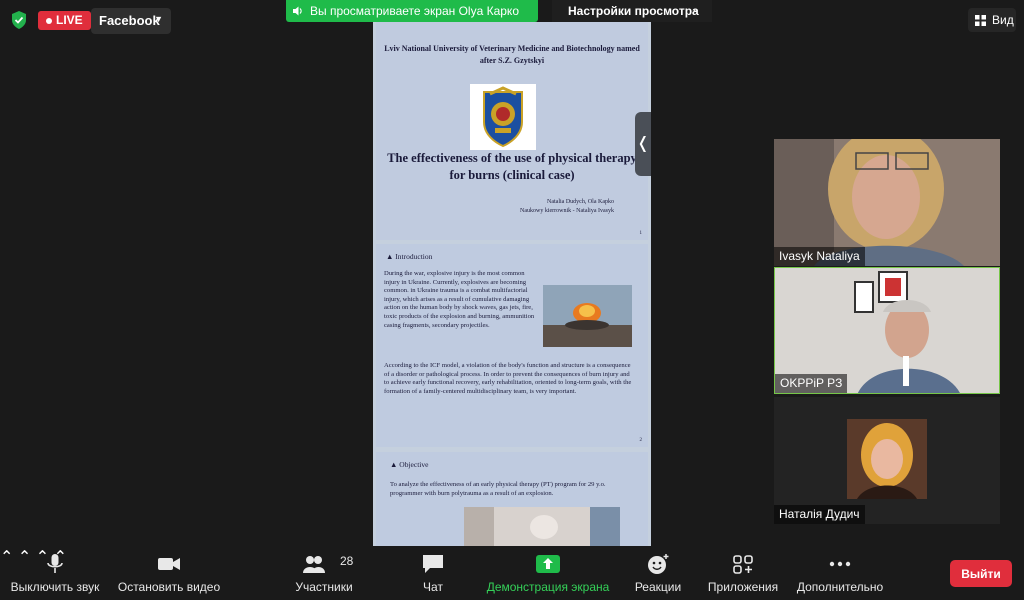  Describe the element at coordinates (981, 573) in the screenshot. I see `leave-button: Выйти` at that location.